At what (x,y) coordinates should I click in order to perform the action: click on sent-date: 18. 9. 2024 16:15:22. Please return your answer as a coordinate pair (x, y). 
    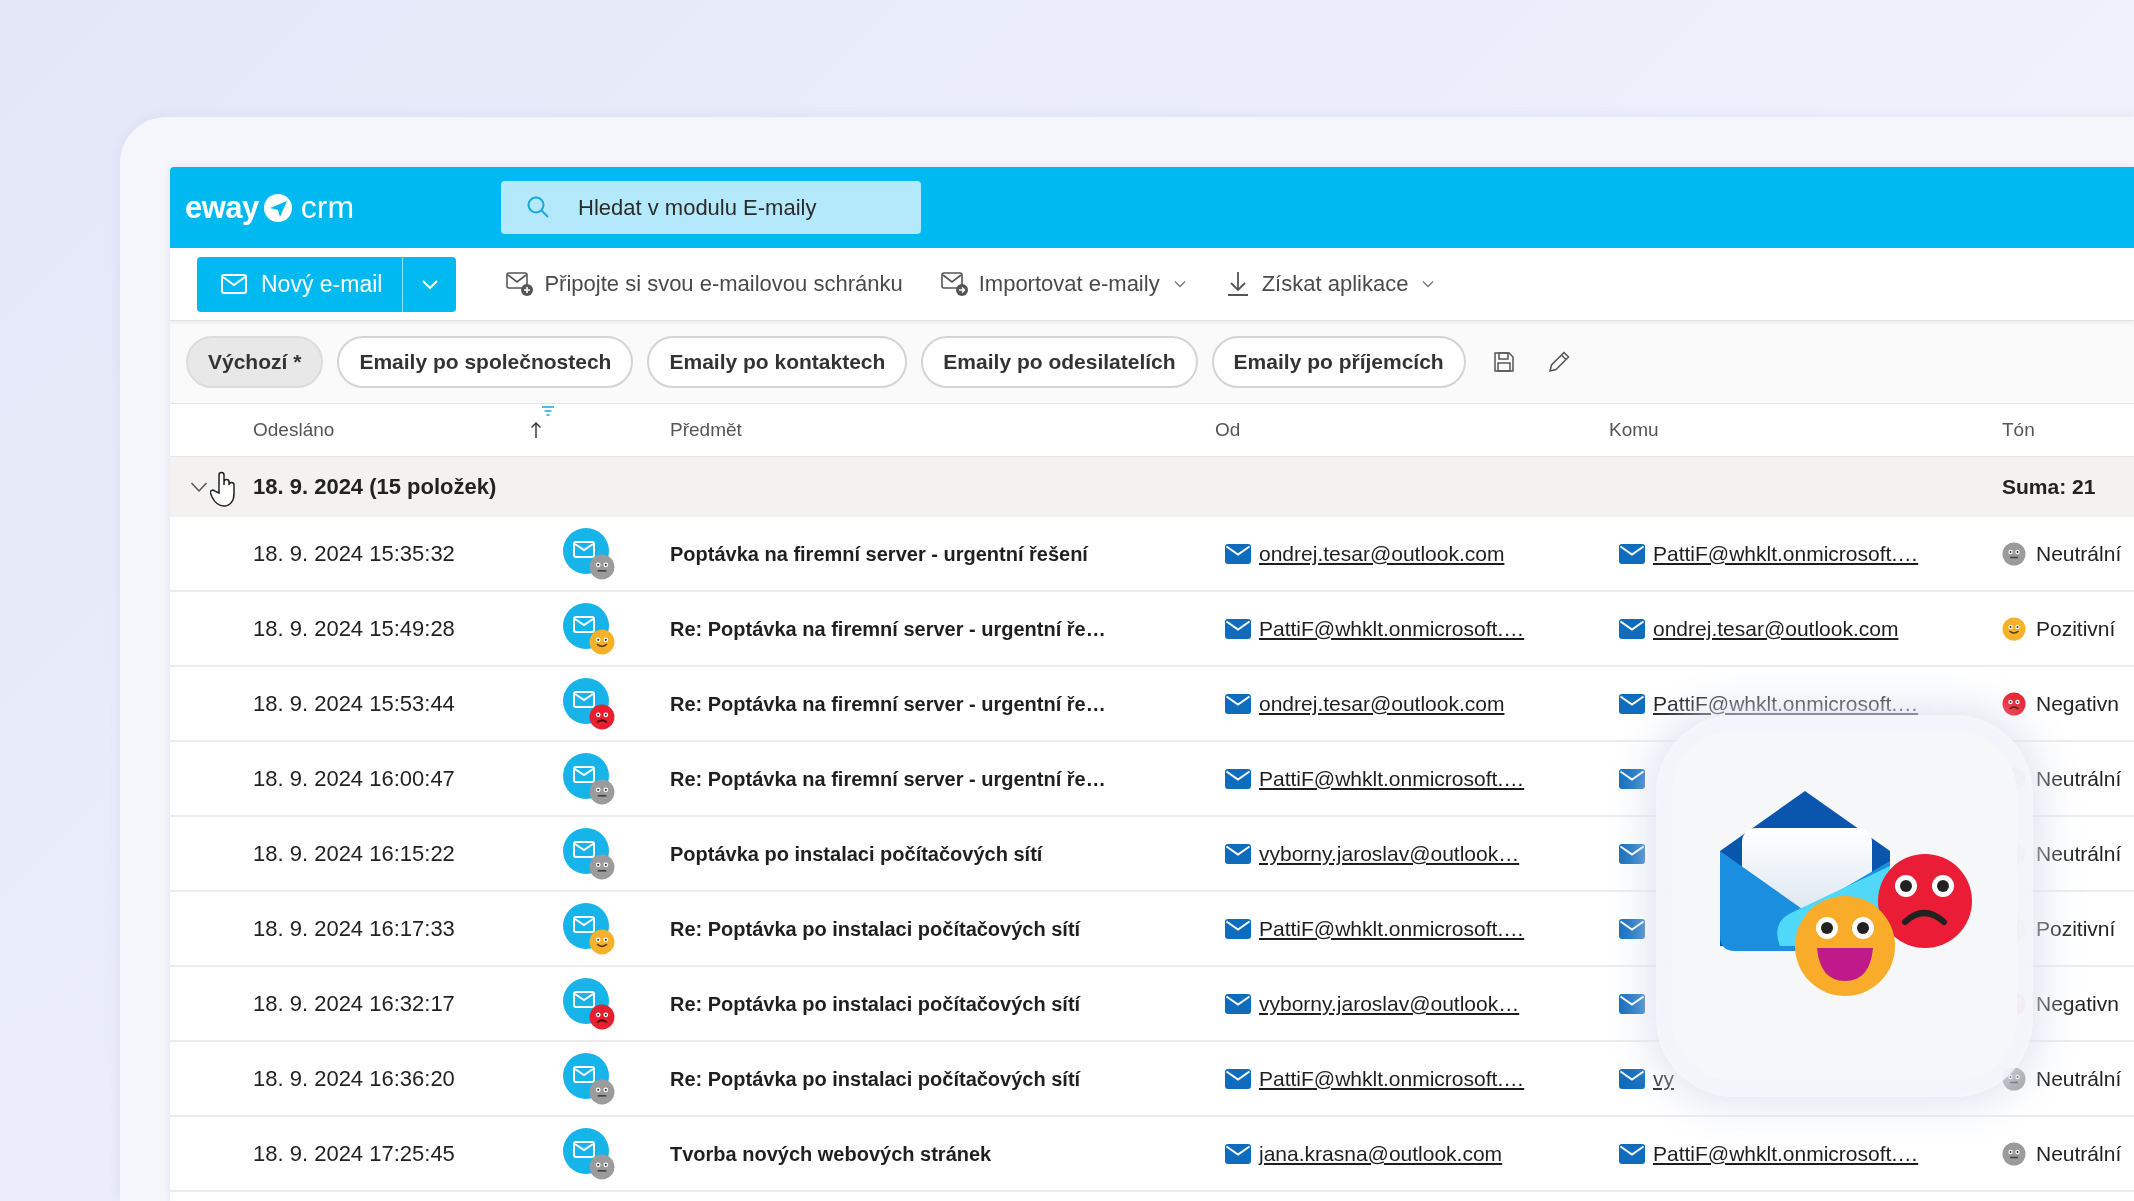
    Looking at the image, I should click on (354, 853).